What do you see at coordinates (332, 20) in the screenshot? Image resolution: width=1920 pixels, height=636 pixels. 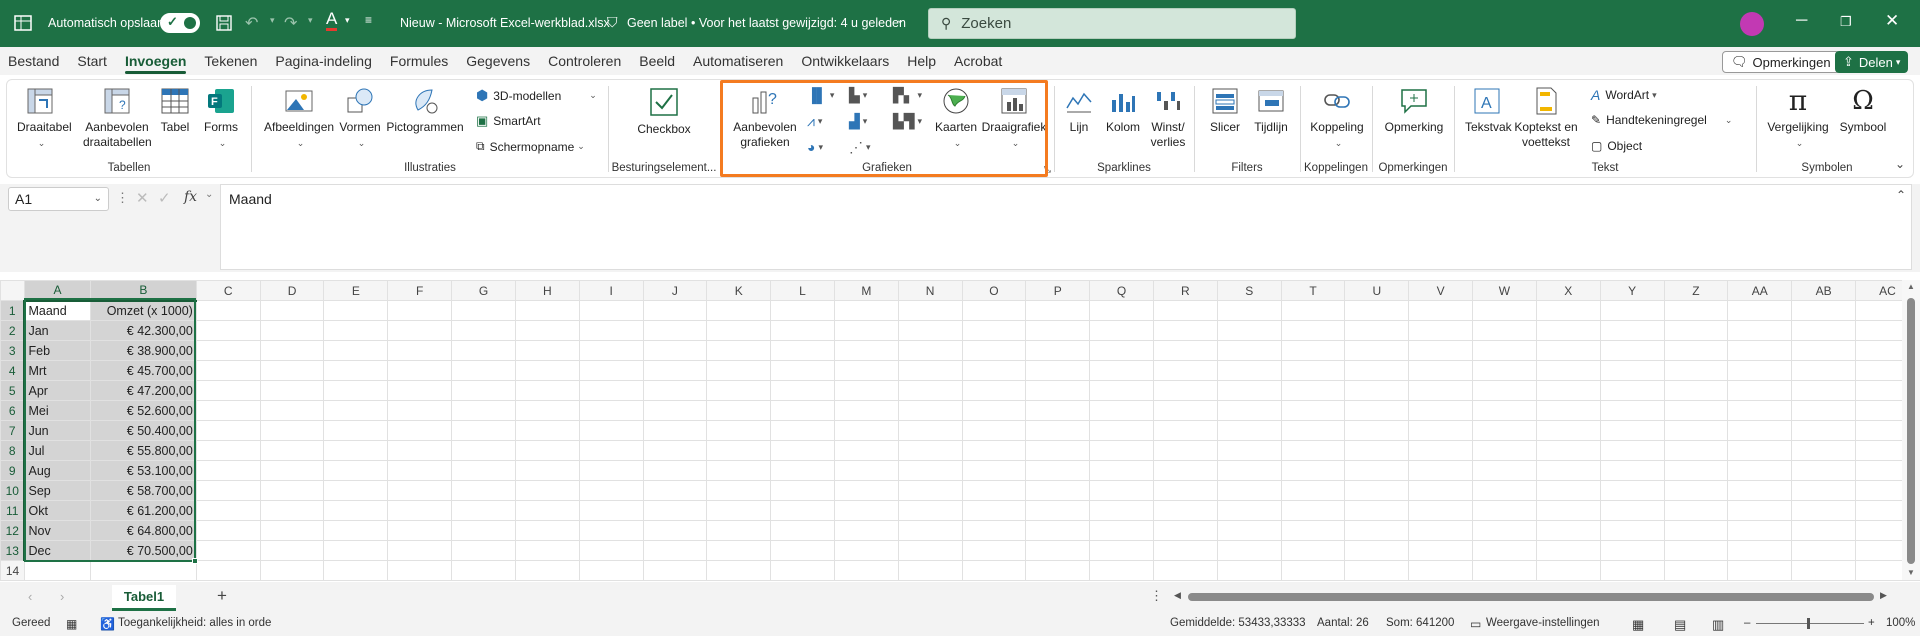 I see `font-color-icon: A` at bounding box center [332, 20].